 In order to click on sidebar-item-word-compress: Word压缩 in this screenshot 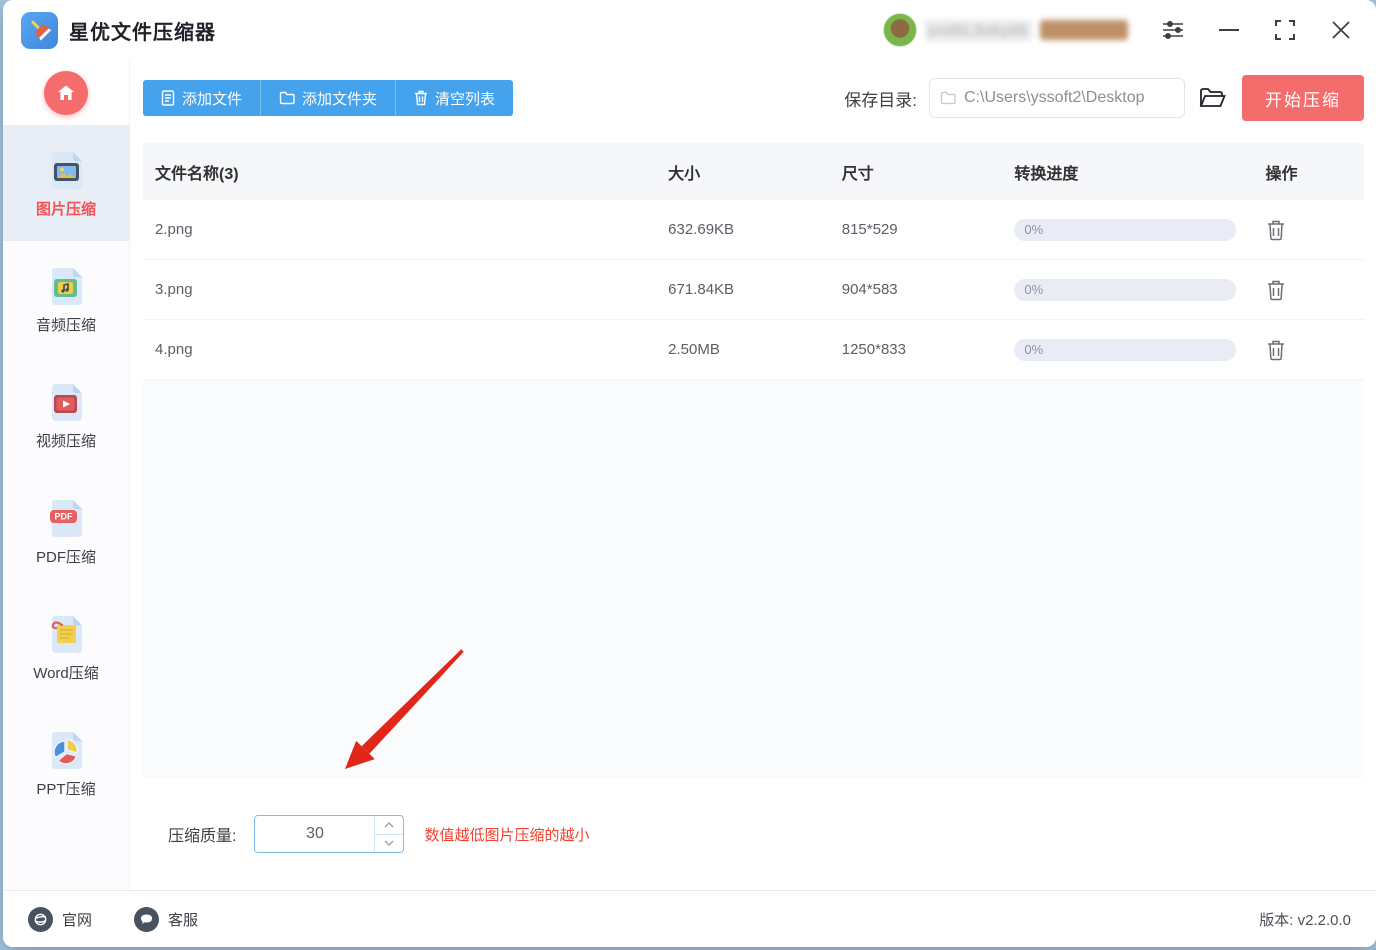, I will do `click(66, 647)`.